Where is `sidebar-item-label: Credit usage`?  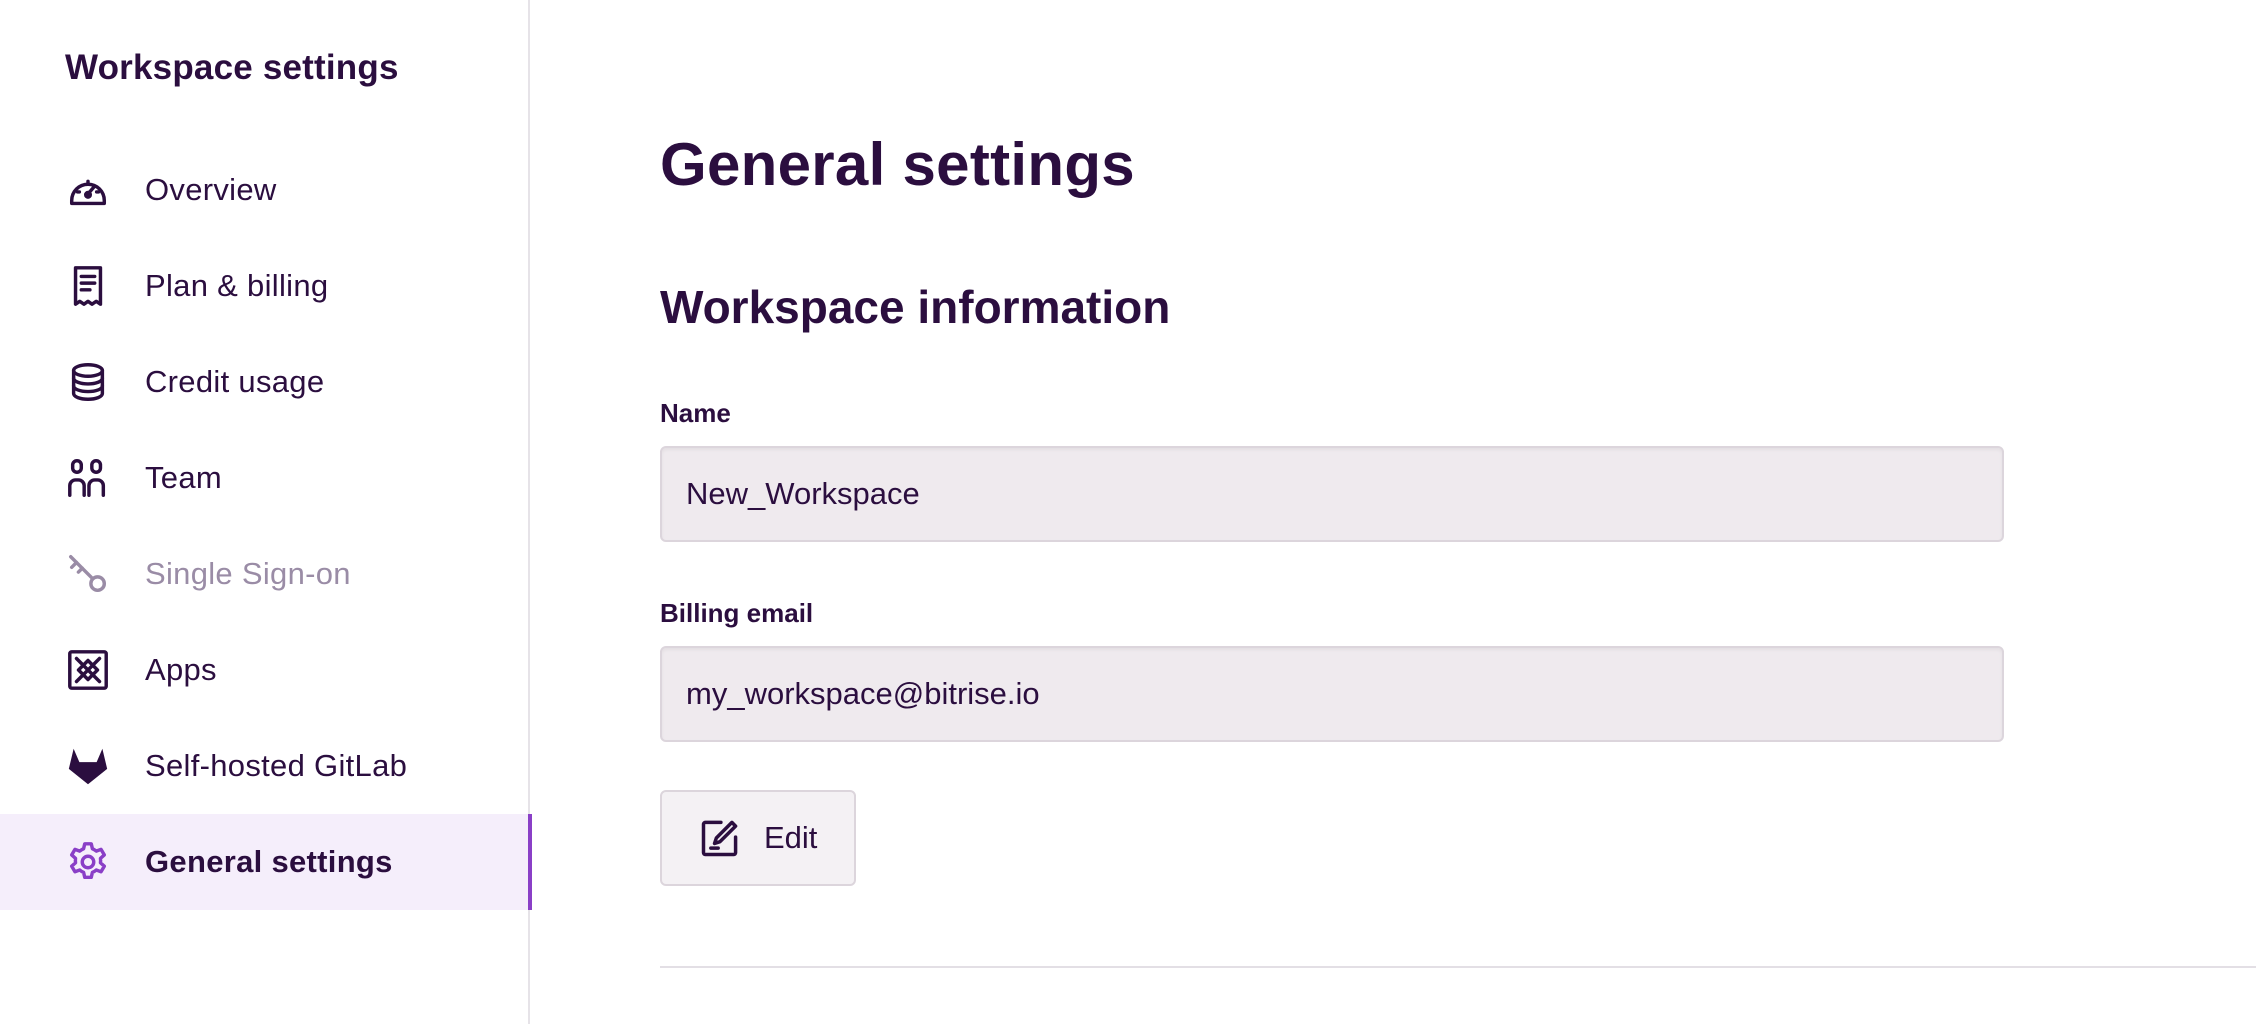
sidebar-item-label: Credit usage is located at coordinates (235, 381).